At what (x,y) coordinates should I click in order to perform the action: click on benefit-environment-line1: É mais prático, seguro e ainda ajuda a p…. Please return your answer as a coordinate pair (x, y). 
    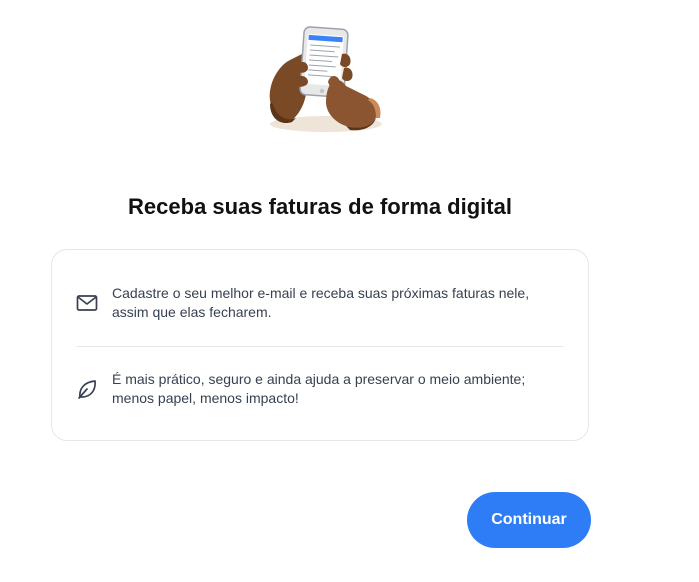
    Looking at the image, I should click on (319, 379).